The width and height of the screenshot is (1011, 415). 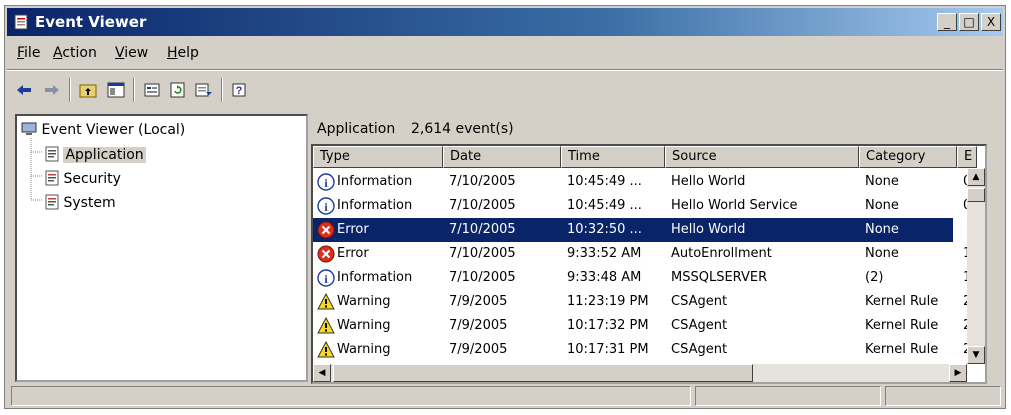 I want to click on cell-source: AutoEnrollment, so click(x=721, y=253).